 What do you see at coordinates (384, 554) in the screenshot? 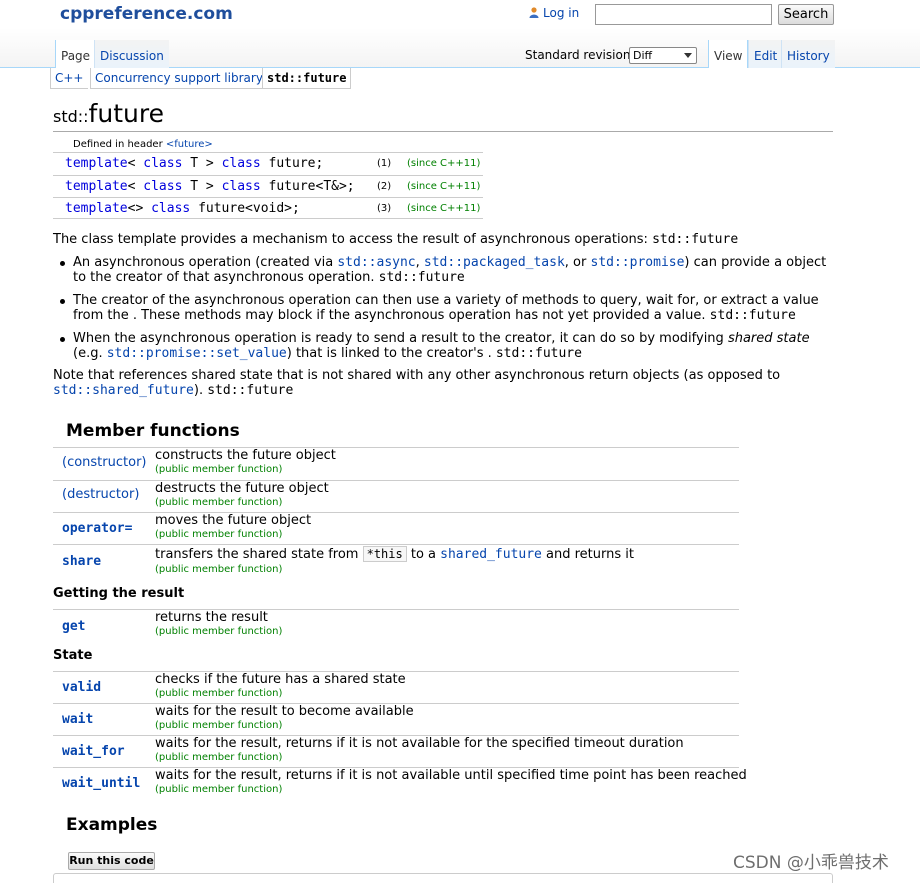
I see `this-code: *this` at bounding box center [384, 554].